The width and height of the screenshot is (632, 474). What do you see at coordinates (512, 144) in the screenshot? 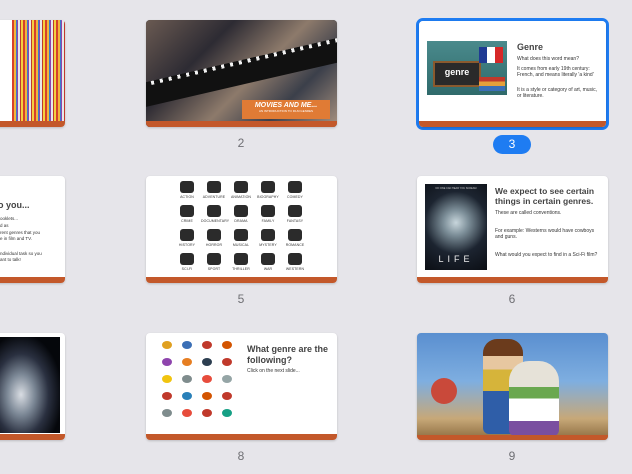
I see `slide-number-3-selected: 3` at bounding box center [512, 144].